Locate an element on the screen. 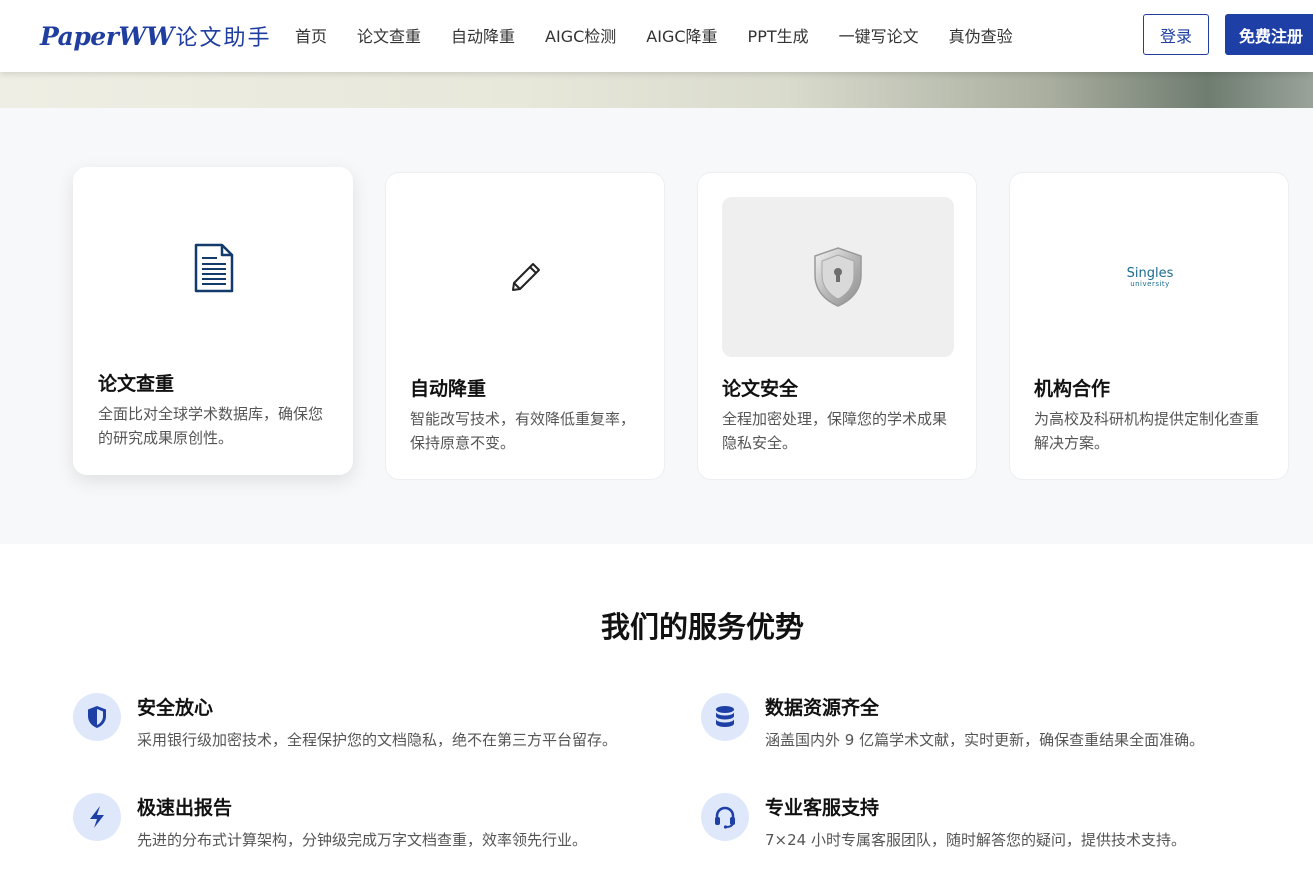 This screenshot has width=1313, height=888. card-auto-rewrite: 自动降重 智能改写技术，有效降低重复率，保持原意不变。 is located at coordinates (525, 326).